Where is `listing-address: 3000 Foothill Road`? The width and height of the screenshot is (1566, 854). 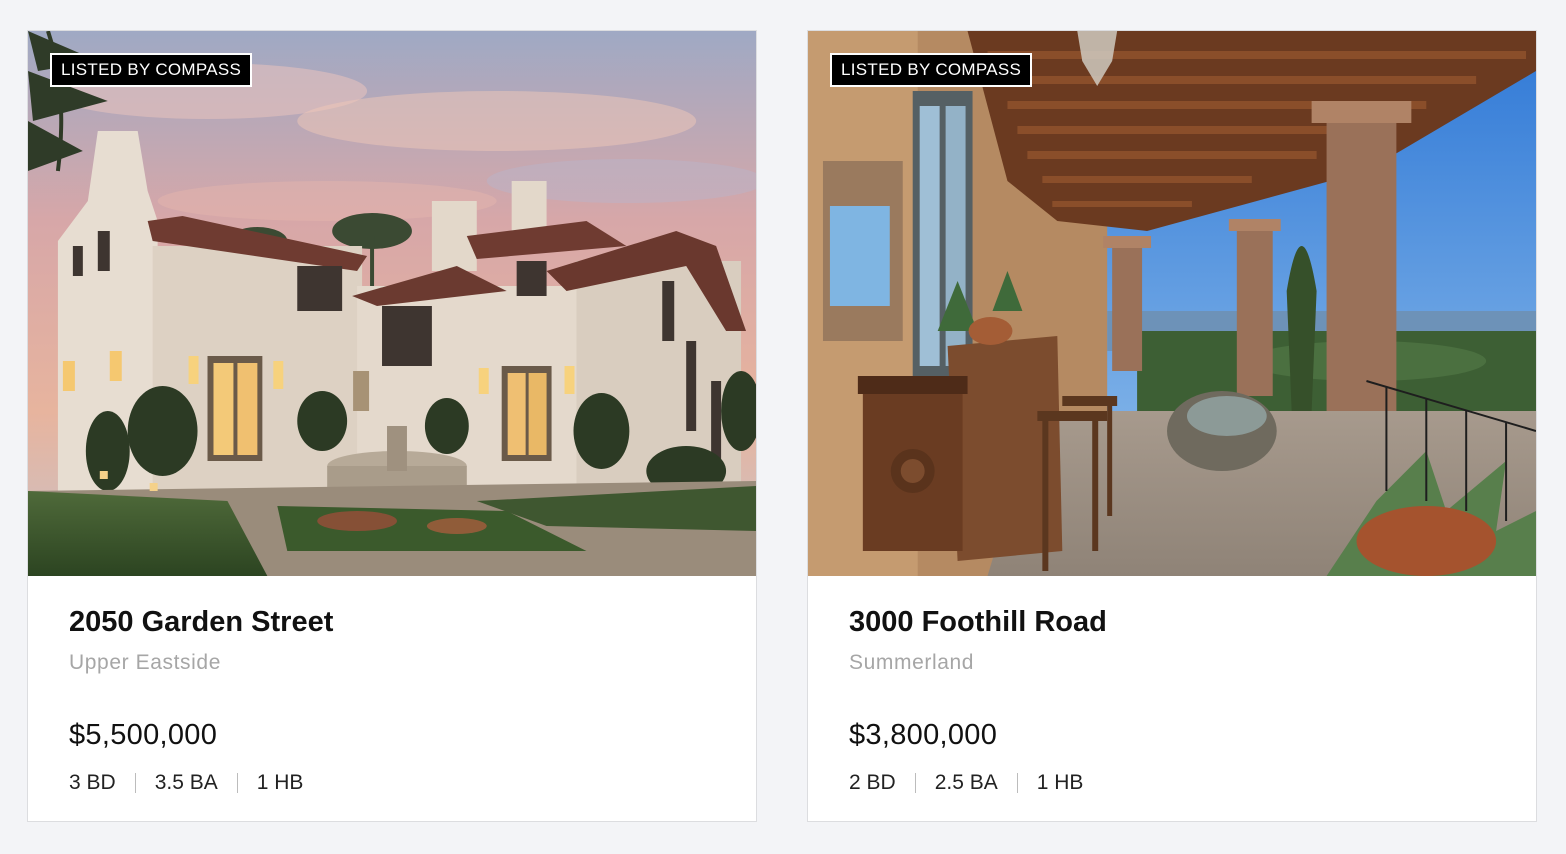
listing-address: 3000 Foothill Road is located at coordinates (1192, 622).